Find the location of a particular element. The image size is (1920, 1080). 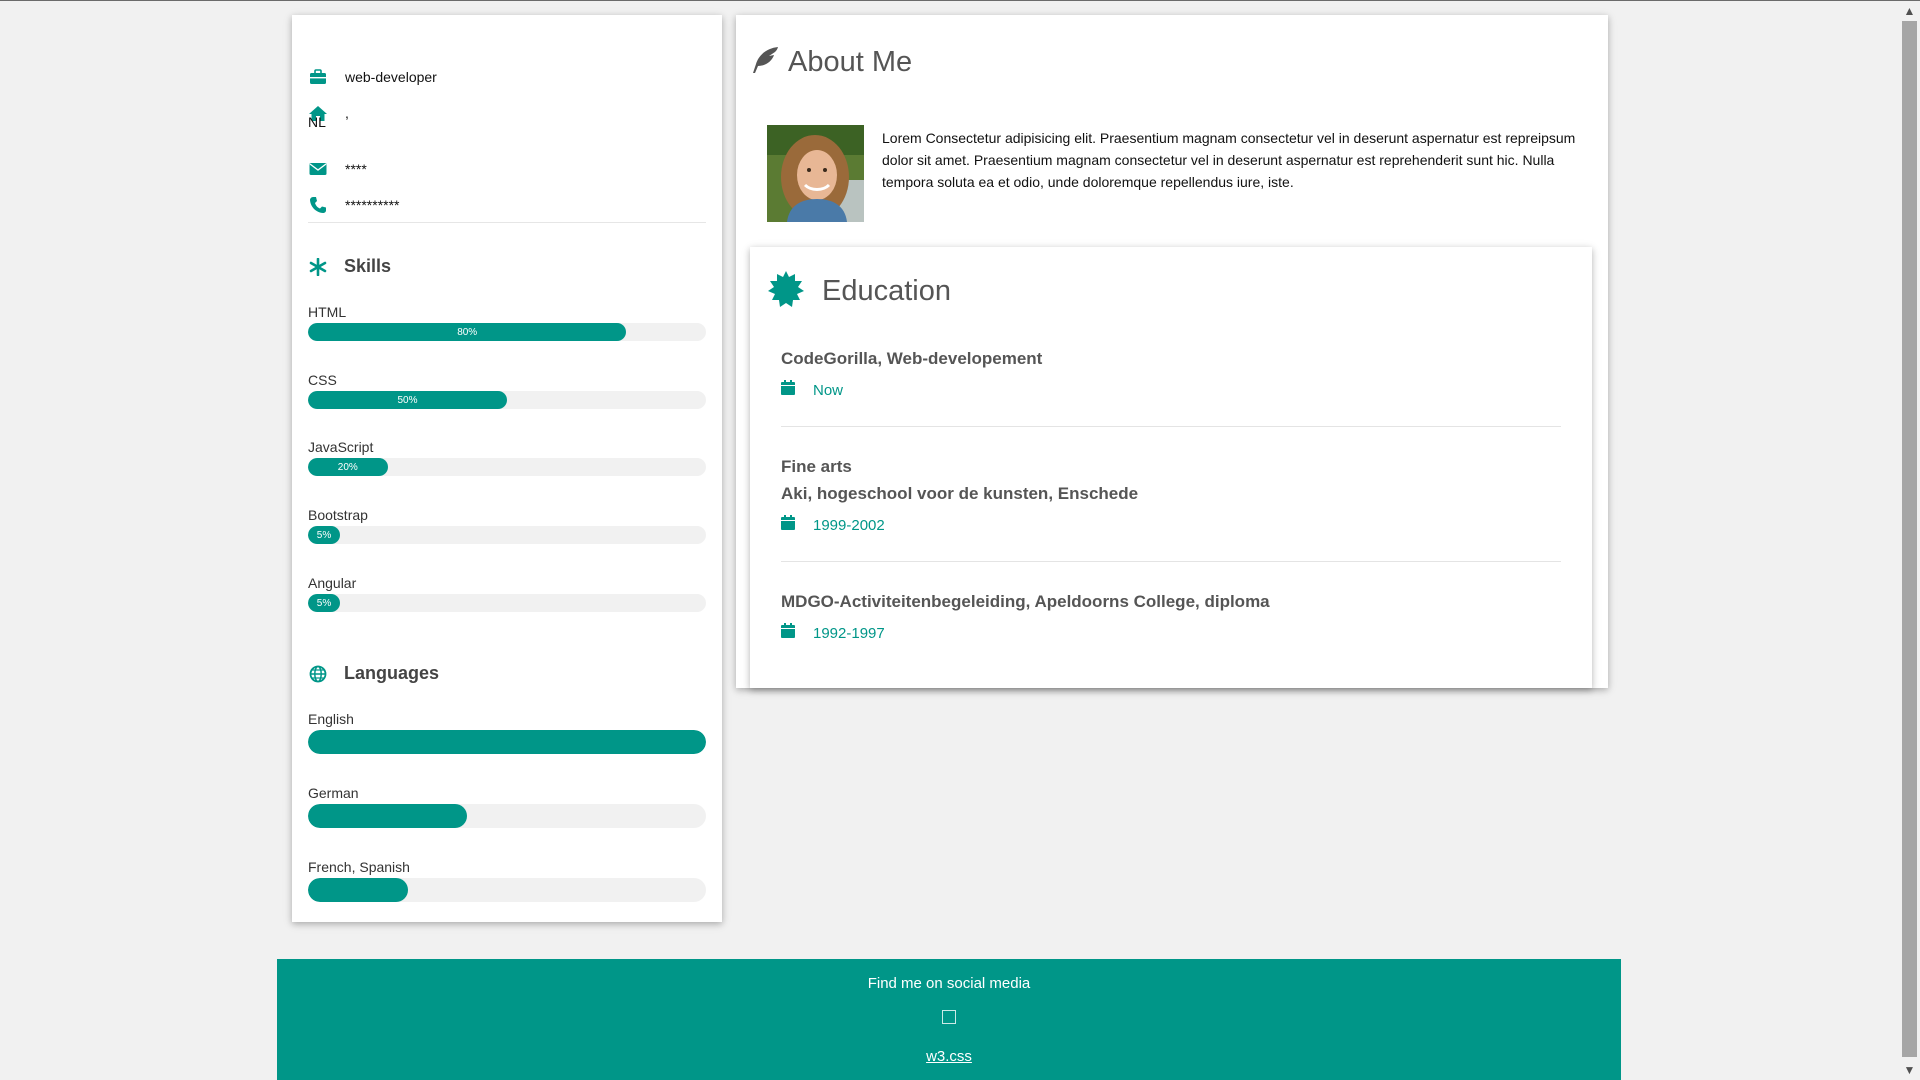

education-entry-name: CodeGorilla, Web-developement is located at coordinates (912, 358).